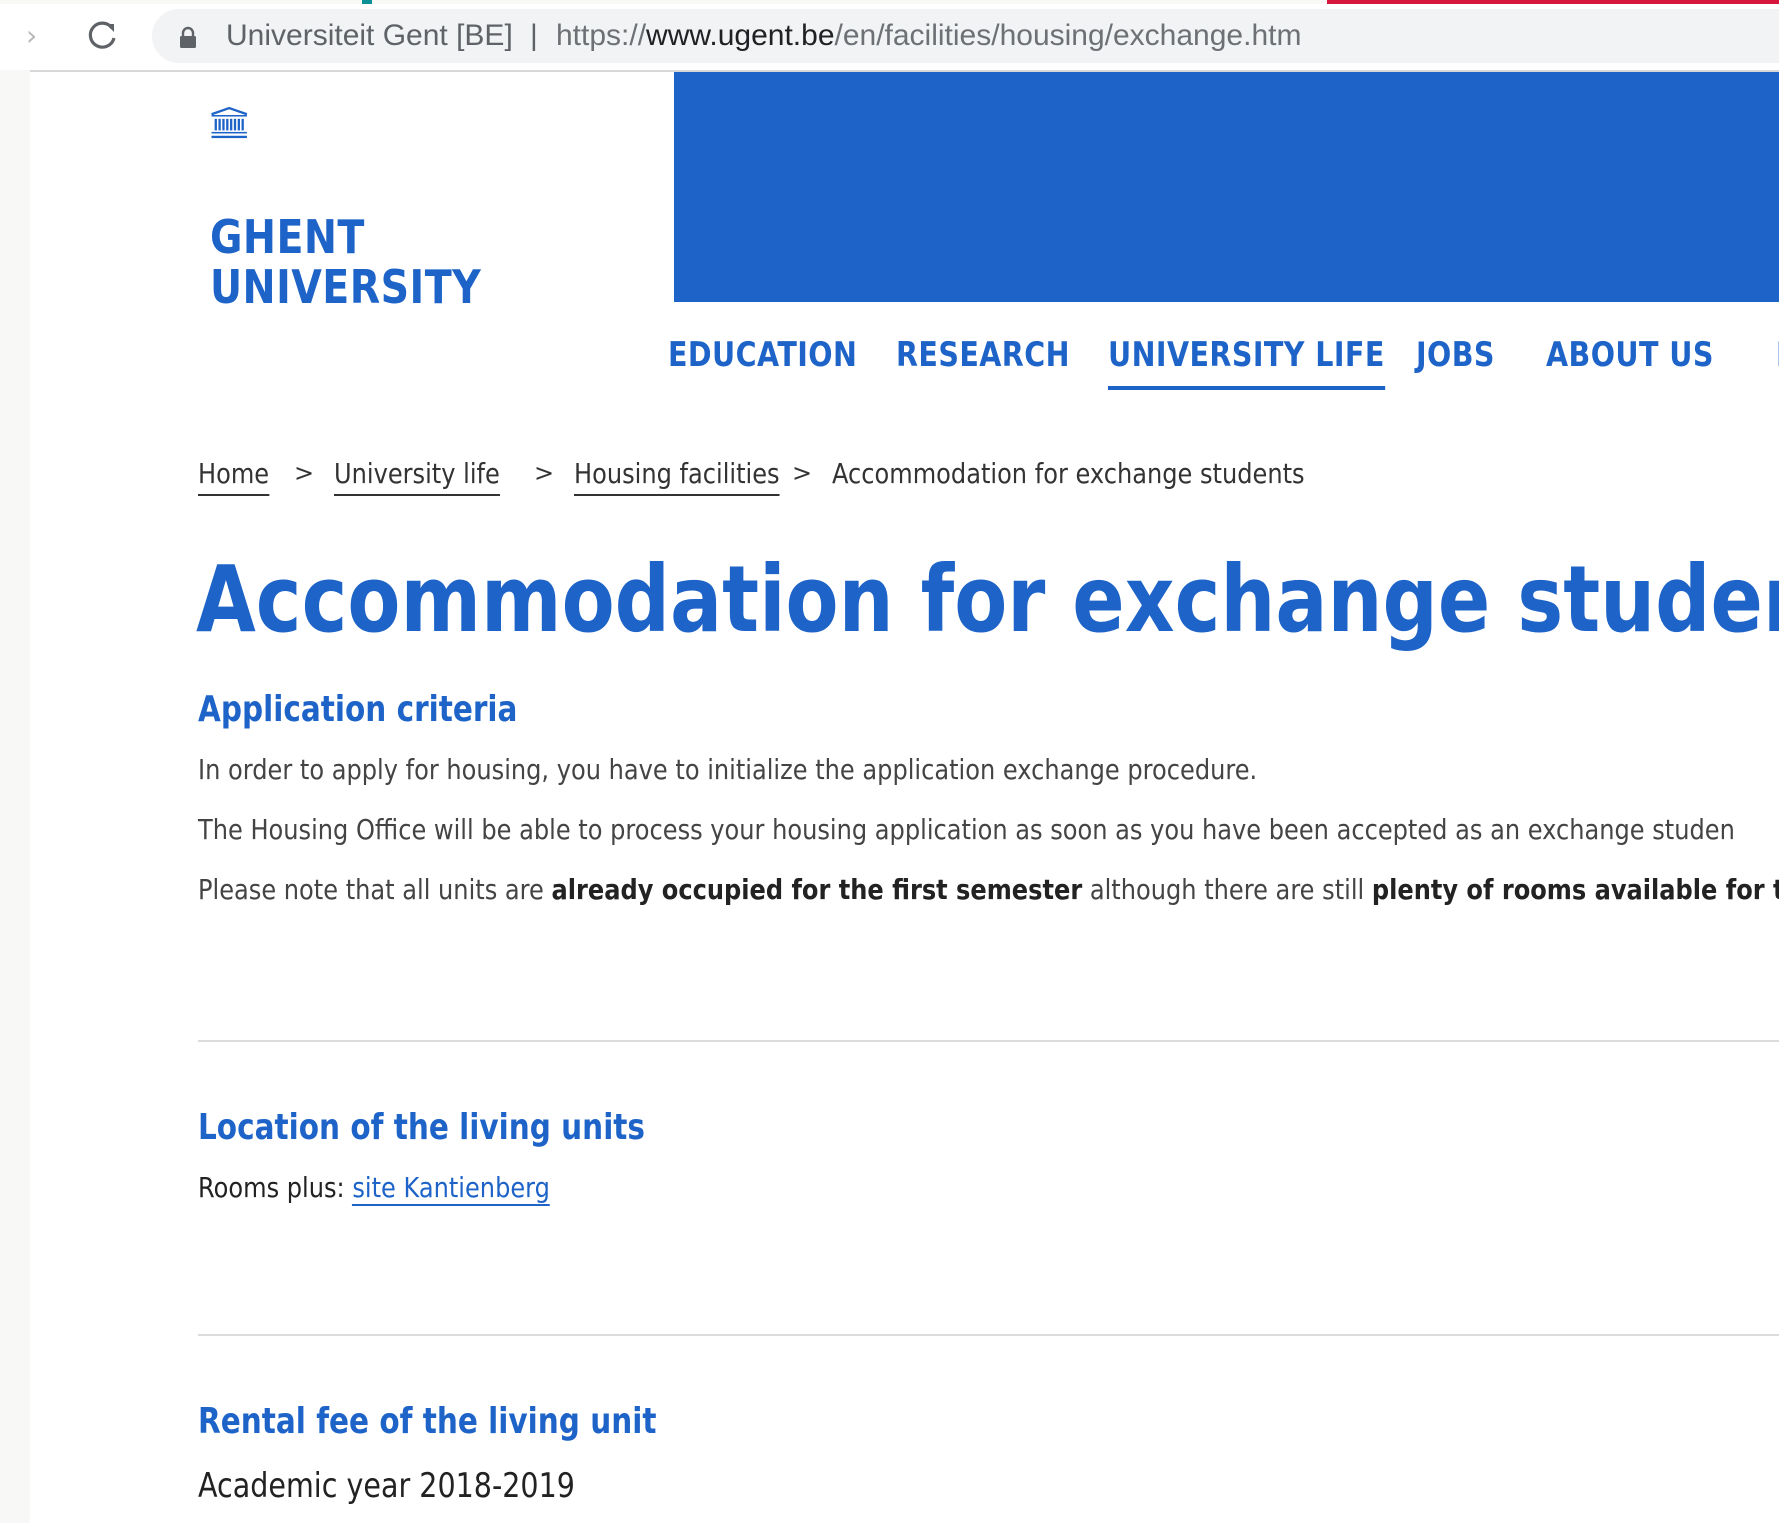  What do you see at coordinates (983, 360) in the screenshot?
I see `nav-research: RESEARCH` at bounding box center [983, 360].